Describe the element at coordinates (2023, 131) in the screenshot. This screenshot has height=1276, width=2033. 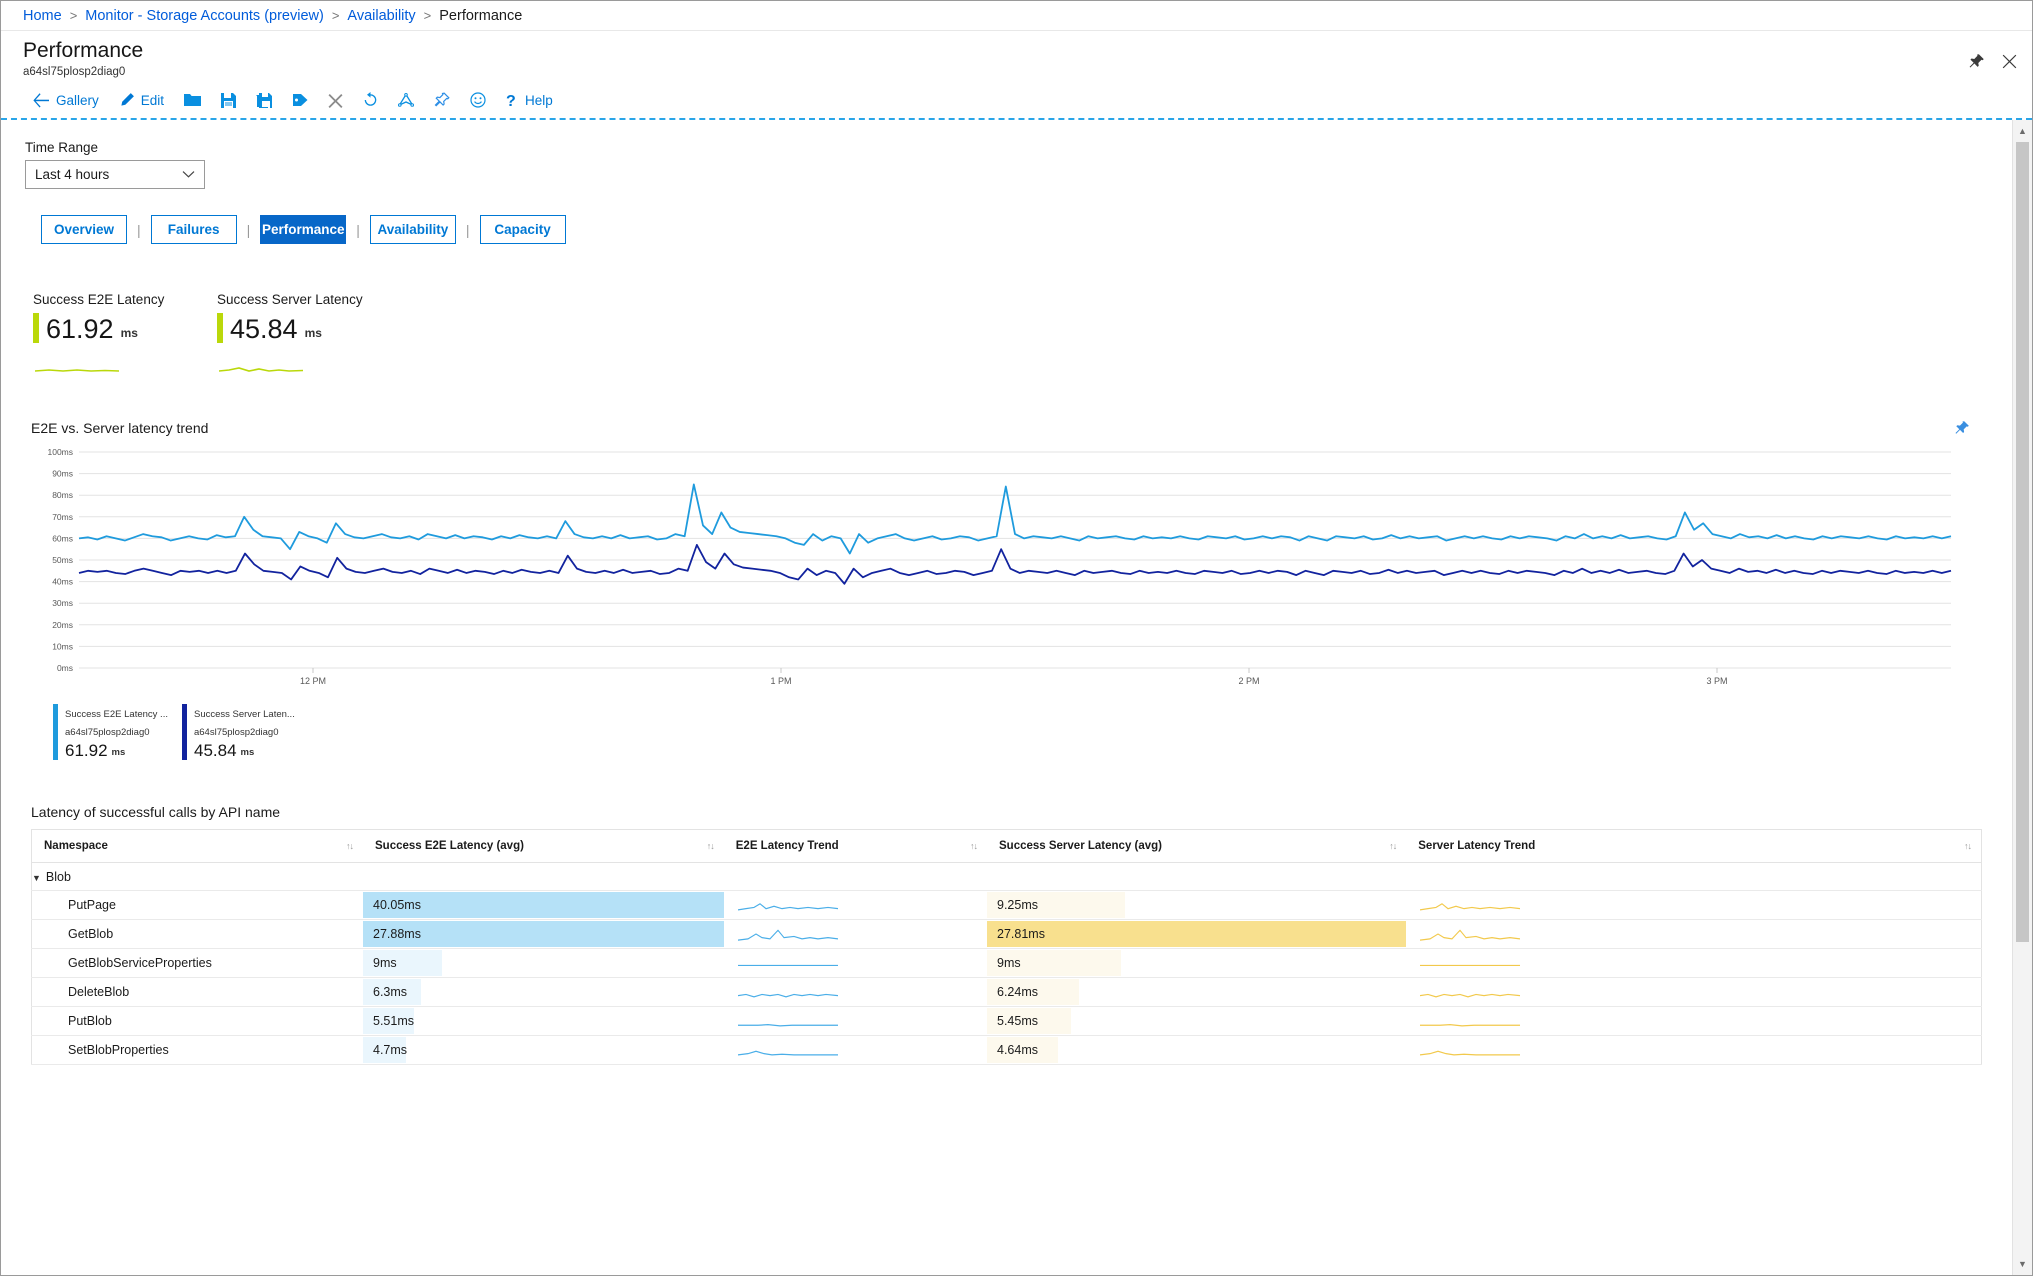
I see `scroll-up-button: ▲` at that location.